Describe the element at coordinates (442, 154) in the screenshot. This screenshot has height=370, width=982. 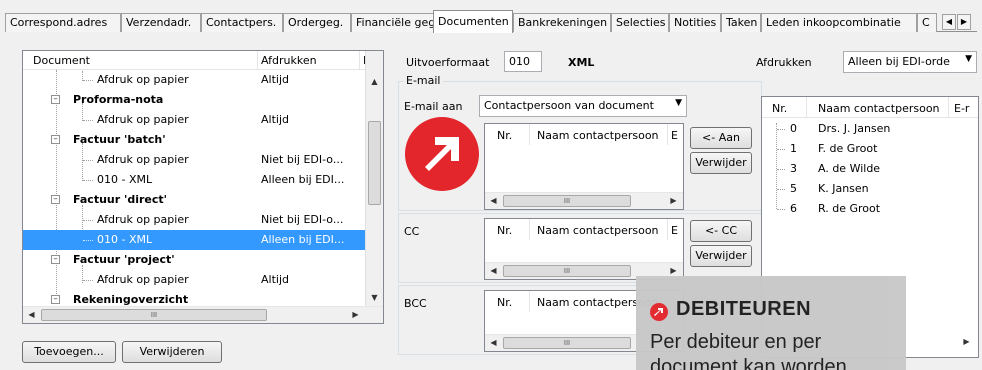
I see `arrow-badge-icon` at that location.